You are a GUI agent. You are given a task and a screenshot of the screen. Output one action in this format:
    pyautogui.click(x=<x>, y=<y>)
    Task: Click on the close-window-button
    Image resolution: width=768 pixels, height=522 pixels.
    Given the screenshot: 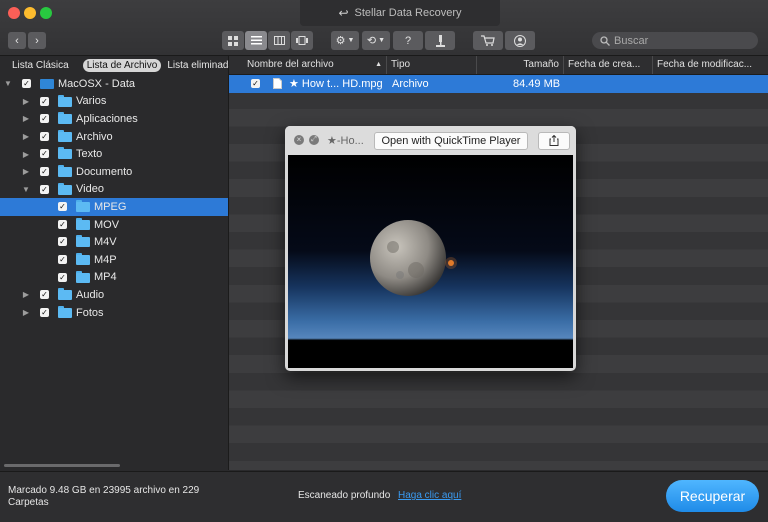 What is the action you would take?
    pyautogui.click(x=14, y=13)
    